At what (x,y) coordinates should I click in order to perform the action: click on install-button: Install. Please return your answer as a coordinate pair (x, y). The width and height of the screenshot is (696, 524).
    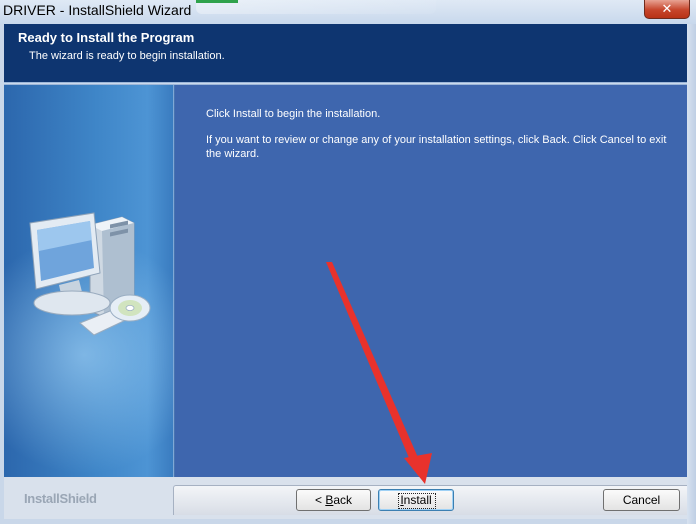
    Looking at the image, I should click on (416, 500).